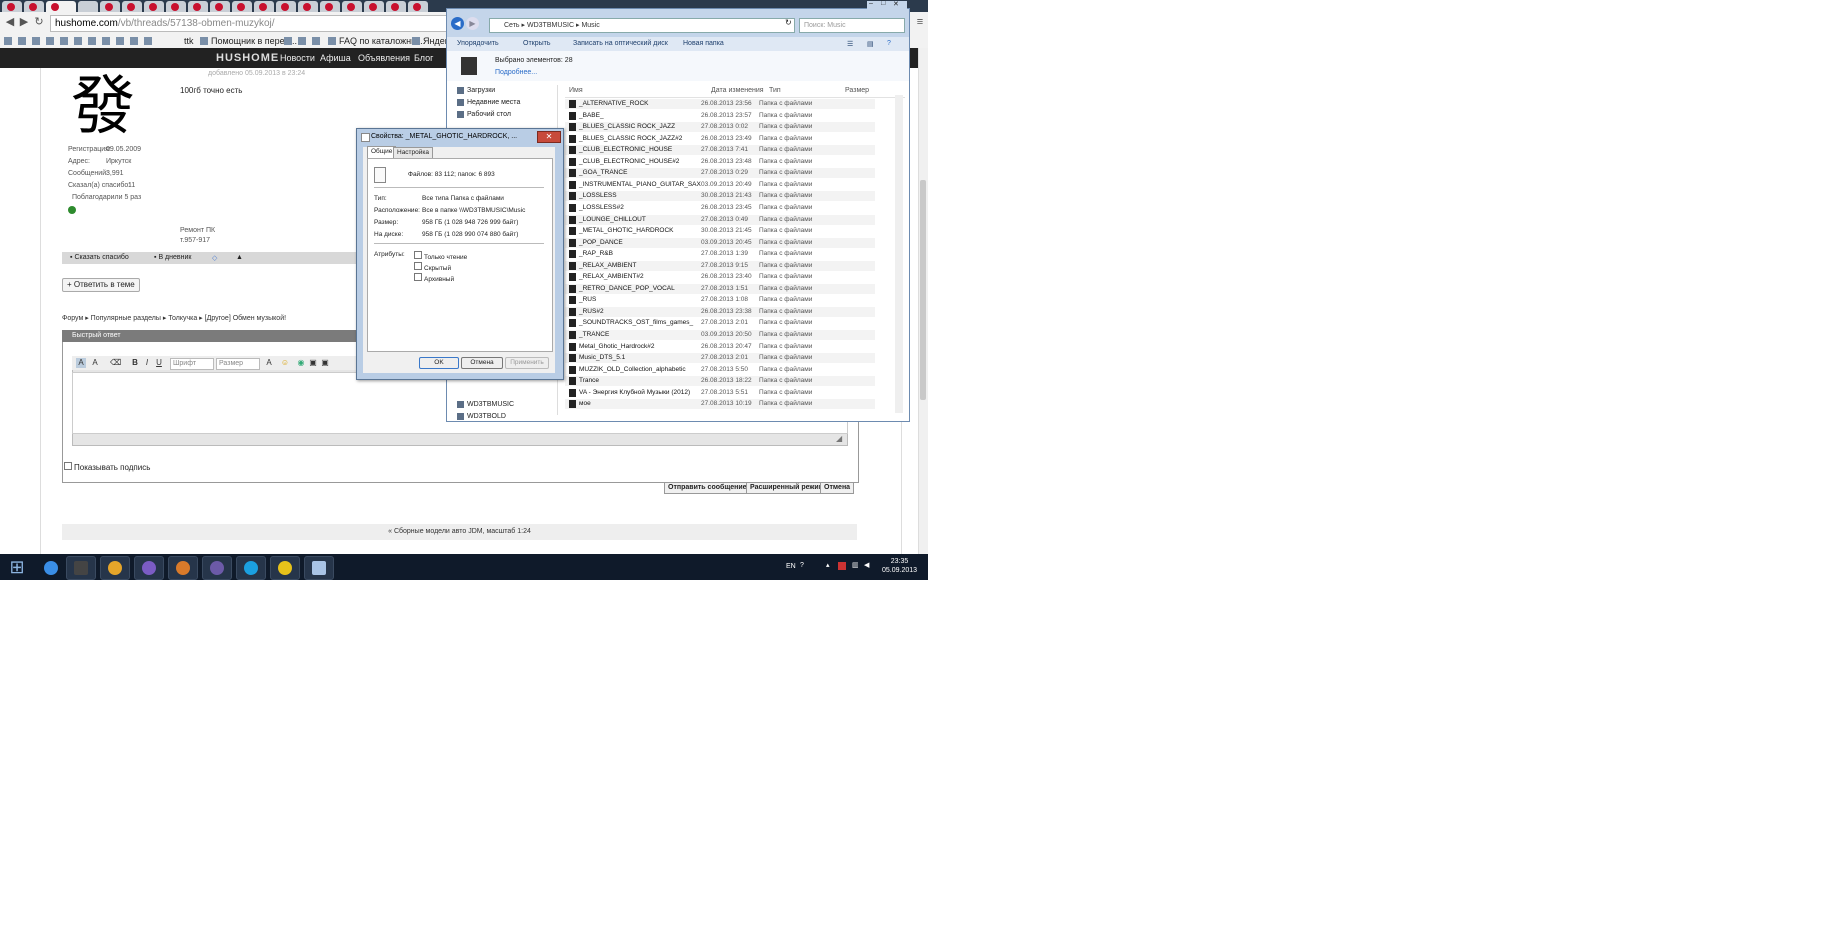  What do you see at coordinates (720, 335) in the screenshot?
I see `file-row: _TRANCE 03.09.2013 20:50 Папка с файлами` at bounding box center [720, 335].